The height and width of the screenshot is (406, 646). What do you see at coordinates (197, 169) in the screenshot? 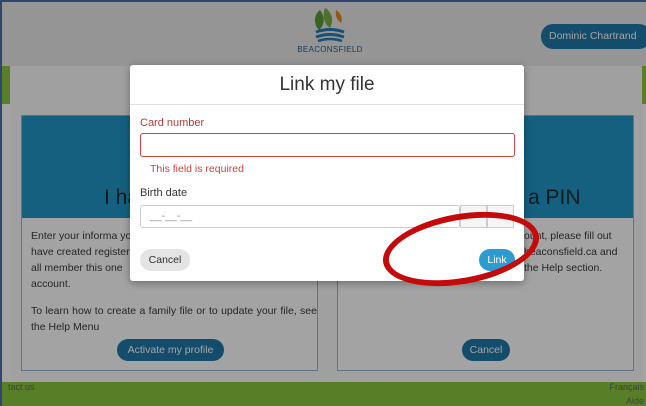
I see `card-number-error: This field is required` at bounding box center [197, 169].